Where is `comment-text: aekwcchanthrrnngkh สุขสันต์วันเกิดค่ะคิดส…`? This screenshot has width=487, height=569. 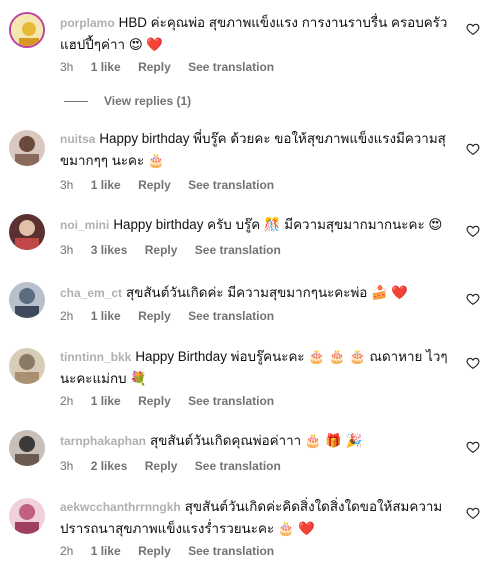
comment-text: aekwcchanthrrnngkh สุขสันต์วันเกิดค่ะคิดส… is located at coordinates (256, 517).